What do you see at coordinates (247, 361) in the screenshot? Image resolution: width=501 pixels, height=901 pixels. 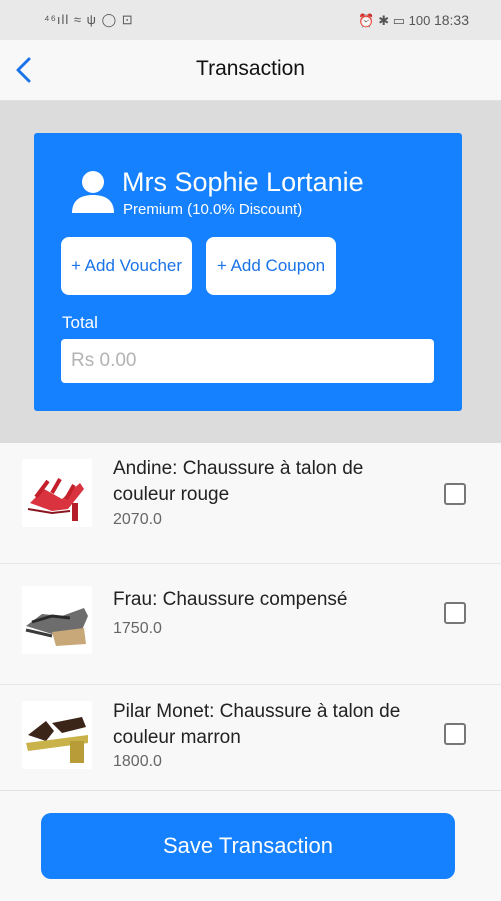 I see `total-input` at bounding box center [247, 361].